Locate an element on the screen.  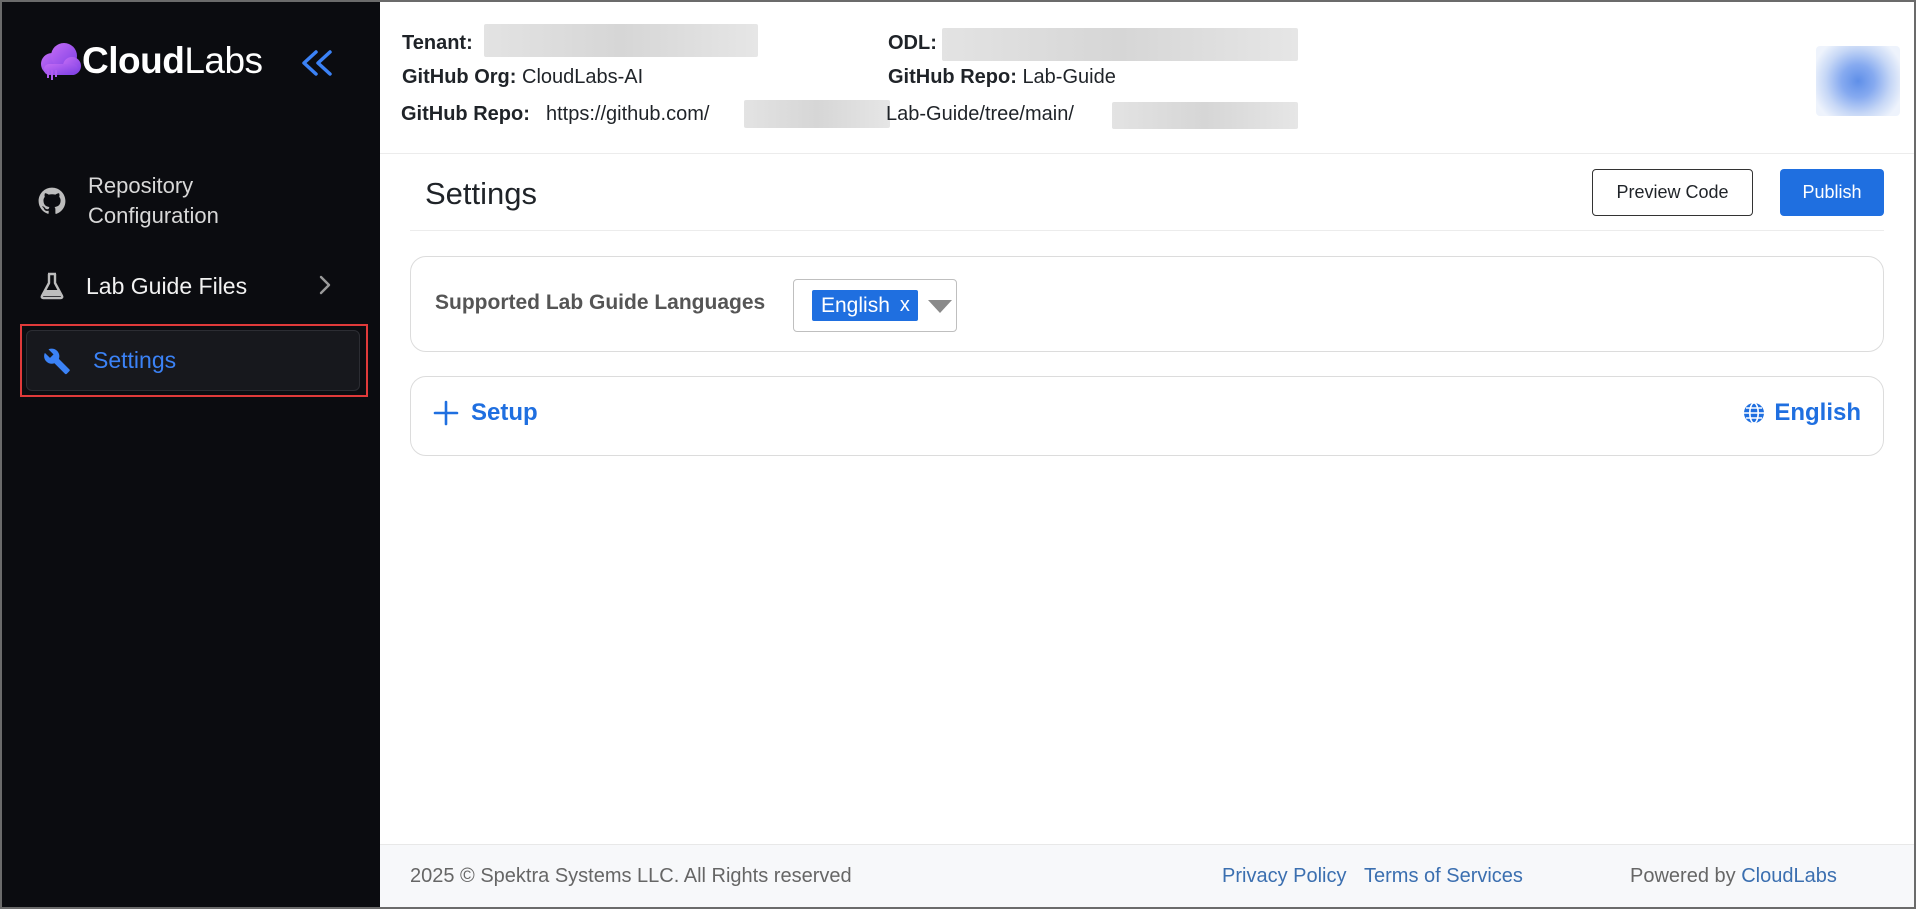
sidebar-item-label: Lab Guide Files is located at coordinates (167, 285).